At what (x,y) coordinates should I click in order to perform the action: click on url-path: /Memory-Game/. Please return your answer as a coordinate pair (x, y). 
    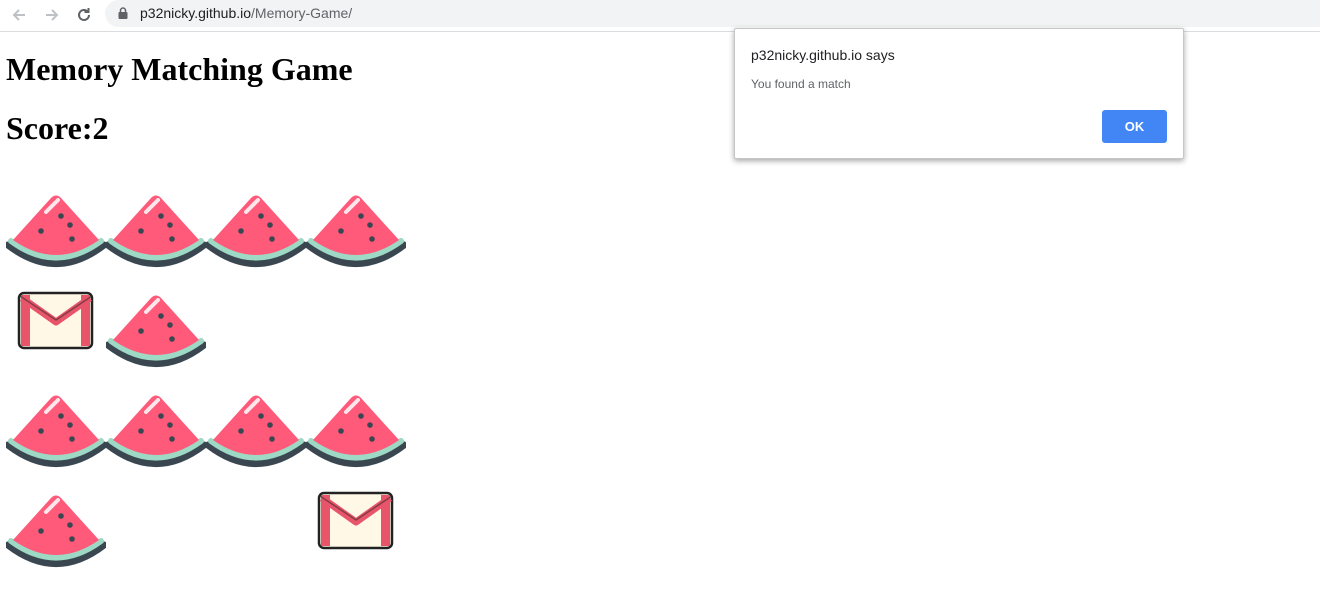
    Looking at the image, I should click on (302, 13).